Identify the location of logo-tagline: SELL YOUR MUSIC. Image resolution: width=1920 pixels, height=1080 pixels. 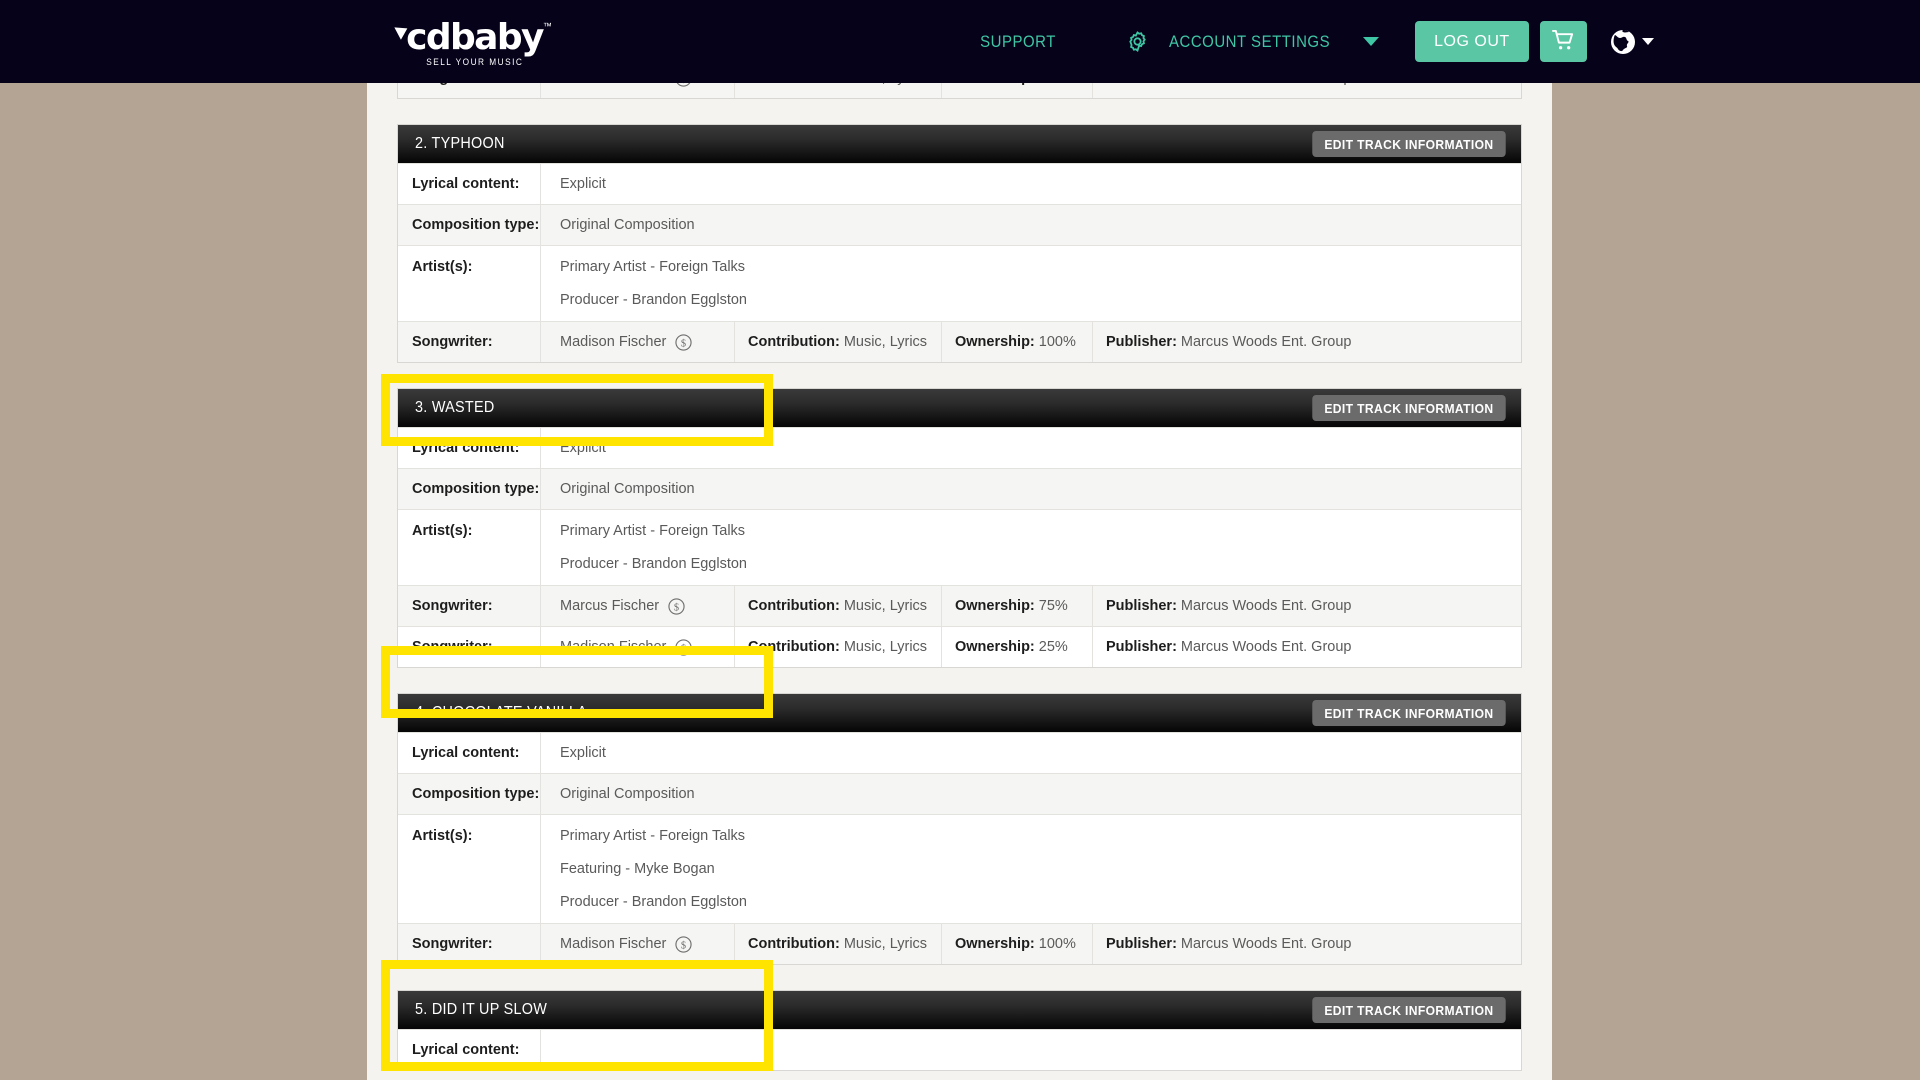
(474, 62).